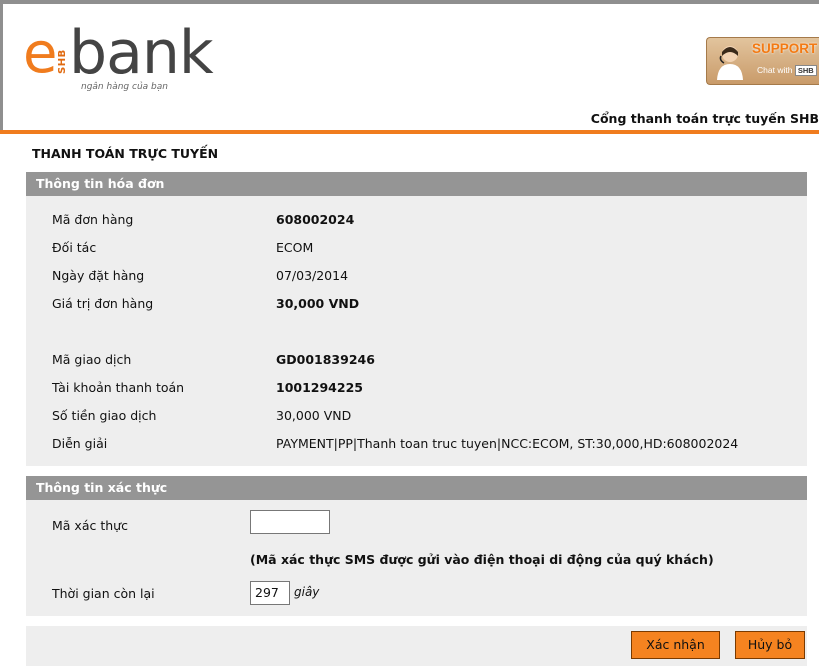 This screenshot has height=668, width=819. Describe the element at coordinates (416, 278) in the screenshot. I see `invoice-row-order-date: Ngày đặt hàng 07/03/2014` at that location.